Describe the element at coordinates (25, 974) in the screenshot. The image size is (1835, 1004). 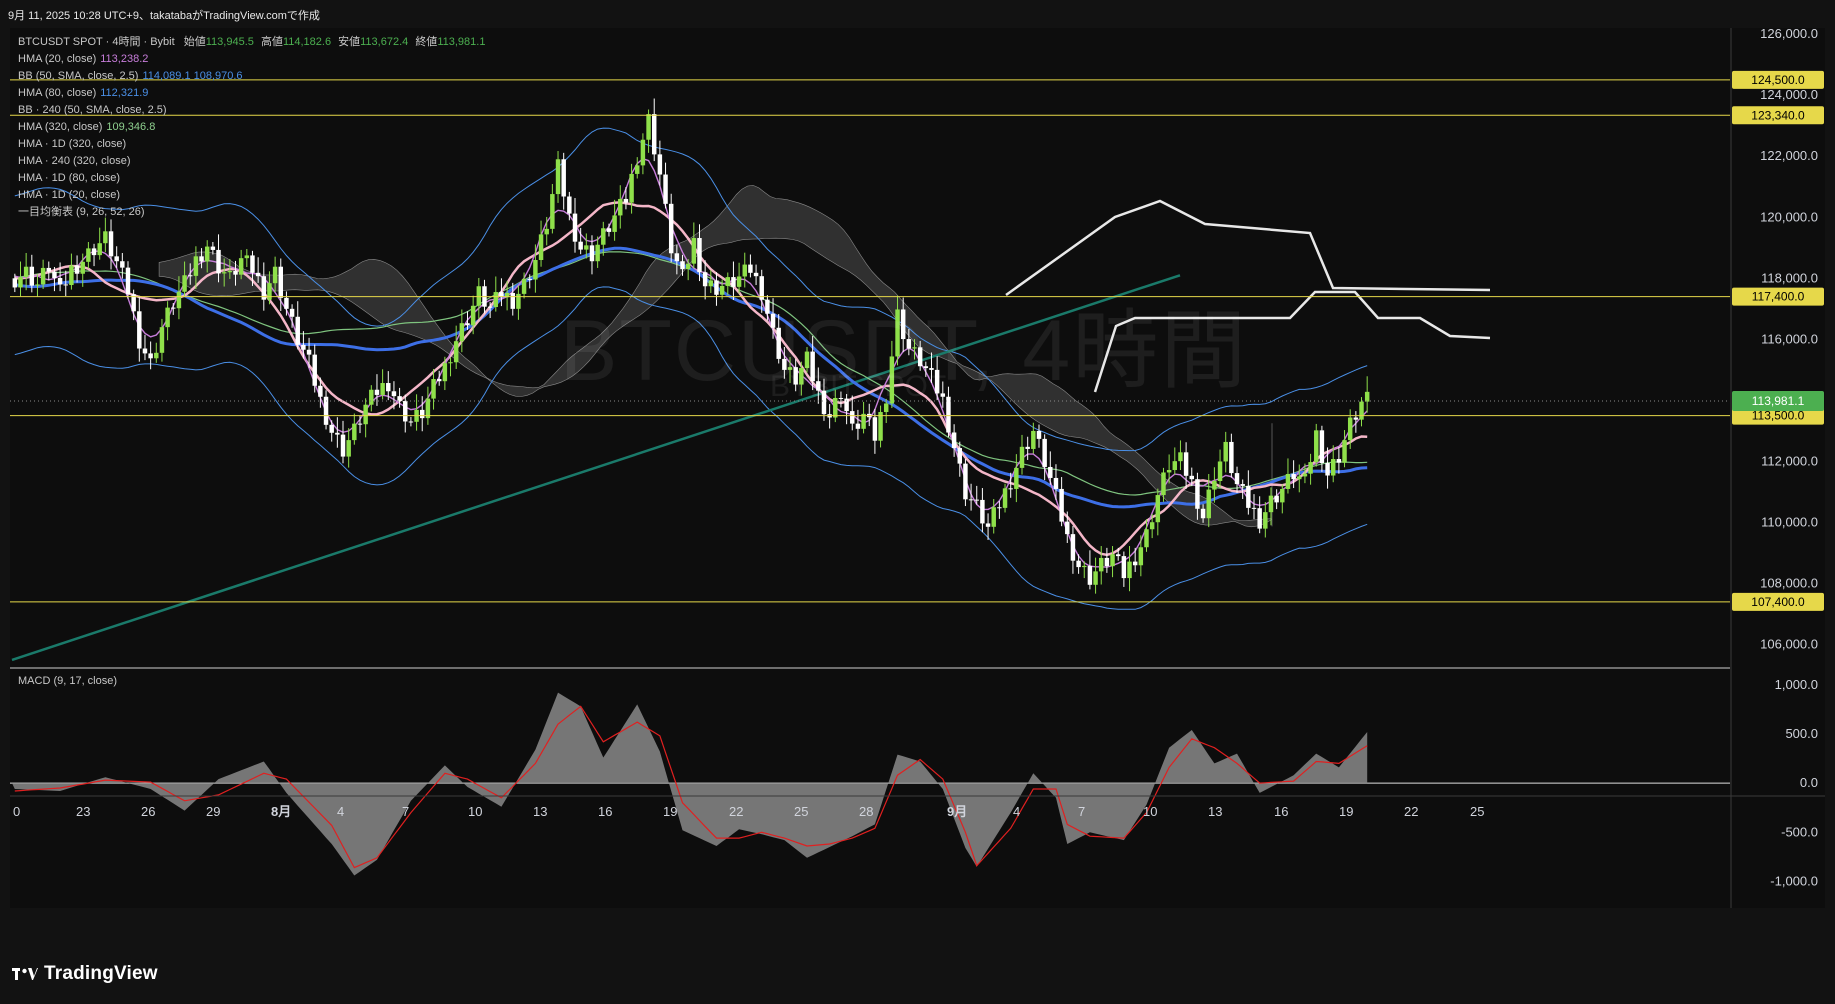
I see `tradingview-logo-icon` at that location.